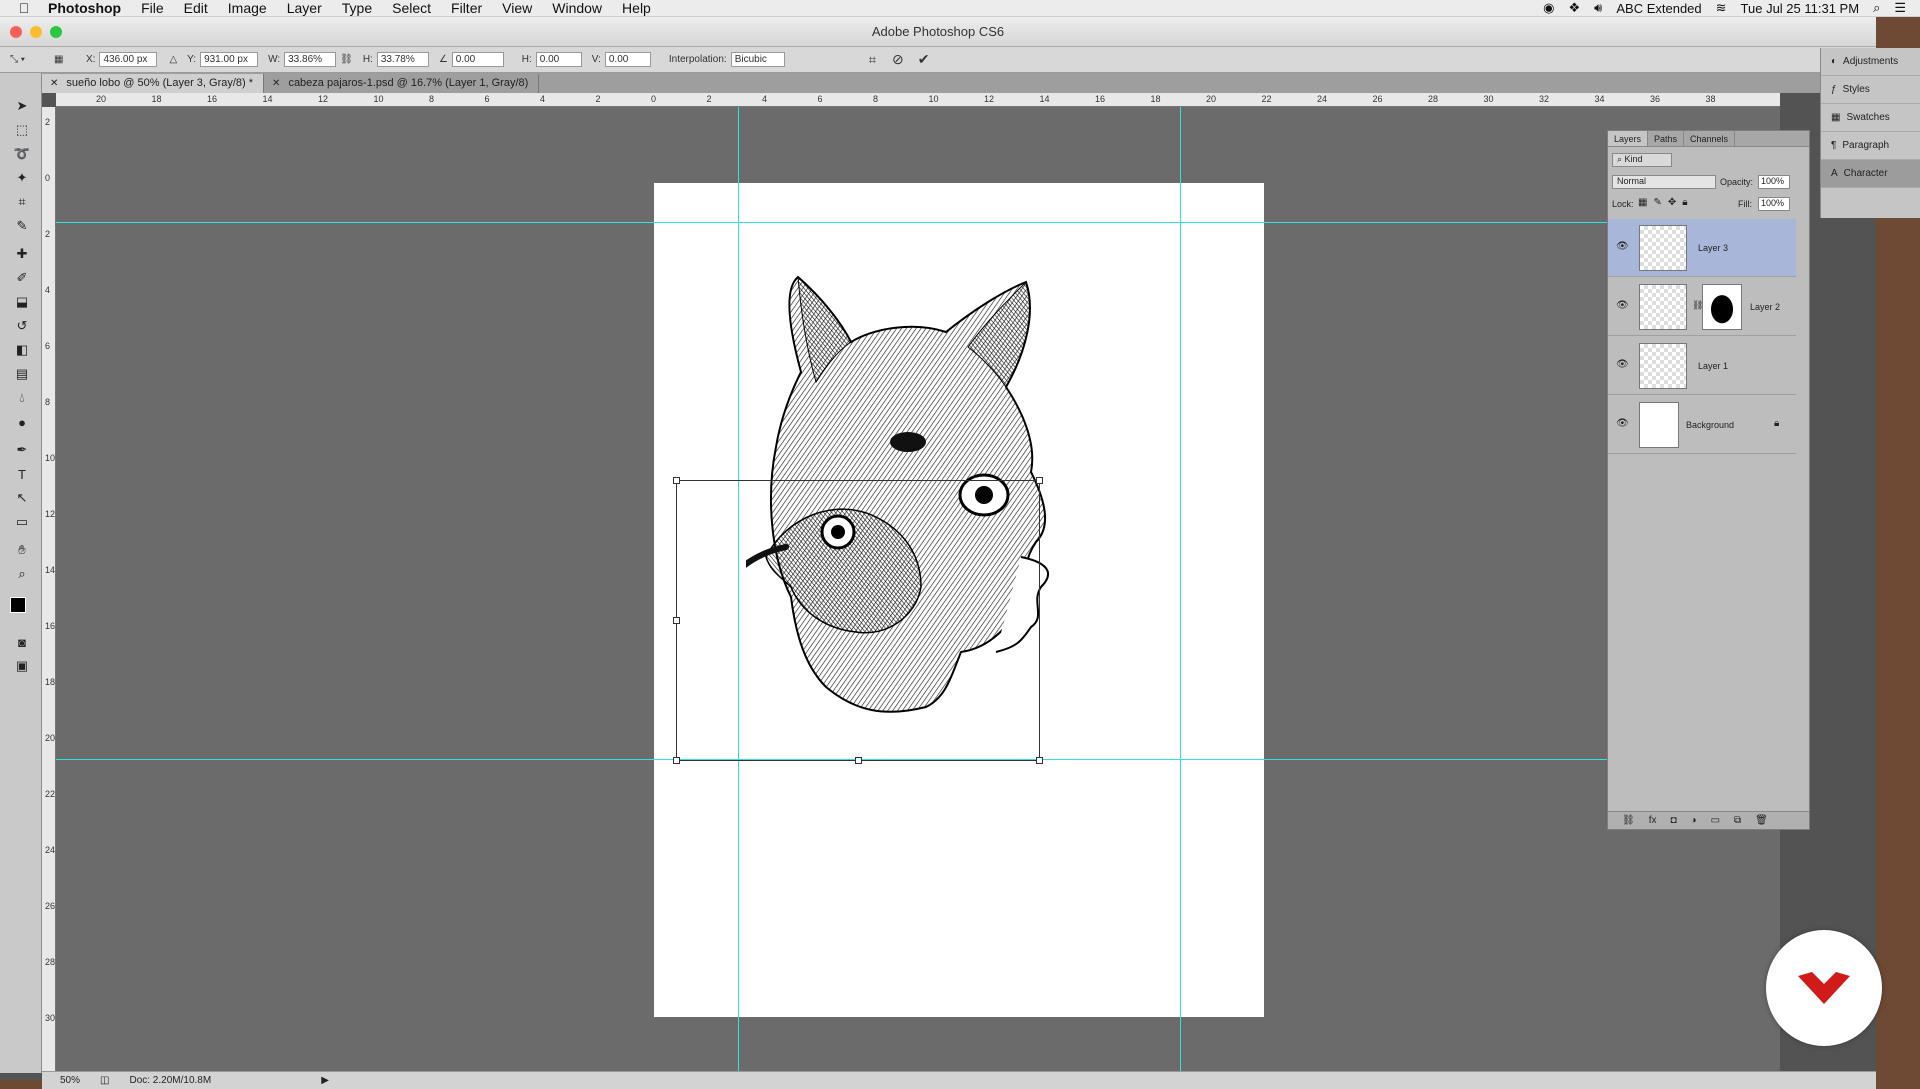  What do you see at coordinates (310, 59) in the screenshot?
I see `width-field: 33.86%` at bounding box center [310, 59].